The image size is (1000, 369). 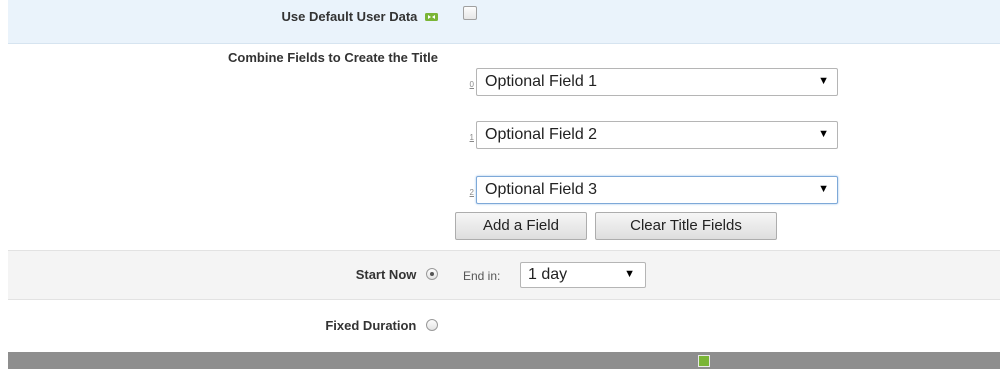 What do you see at coordinates (471, 84) in the screenshot?
I see `field-index: 0` at bounding box center [471, 84].